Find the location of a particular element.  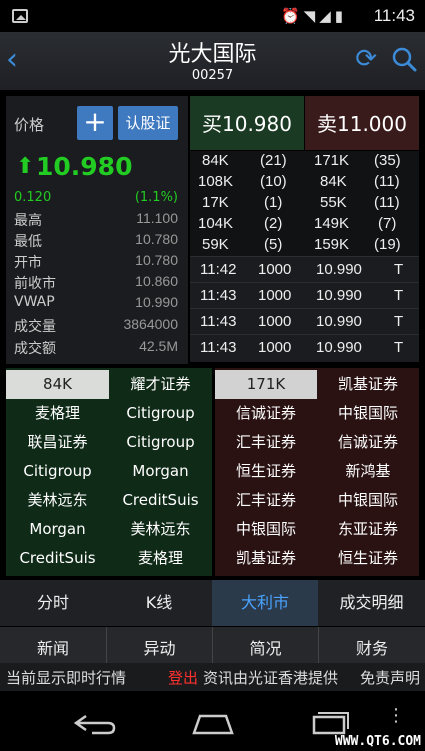

broker-row: 联昌证券 Citigroup is located at coordinates (111, 442).